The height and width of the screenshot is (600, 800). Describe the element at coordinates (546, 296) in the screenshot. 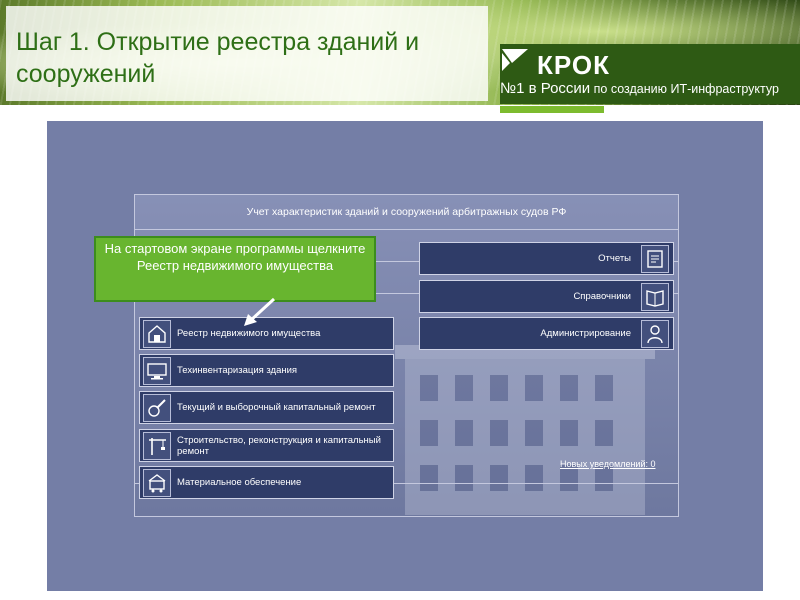

I see `tile-directories: Справочники` at that location.